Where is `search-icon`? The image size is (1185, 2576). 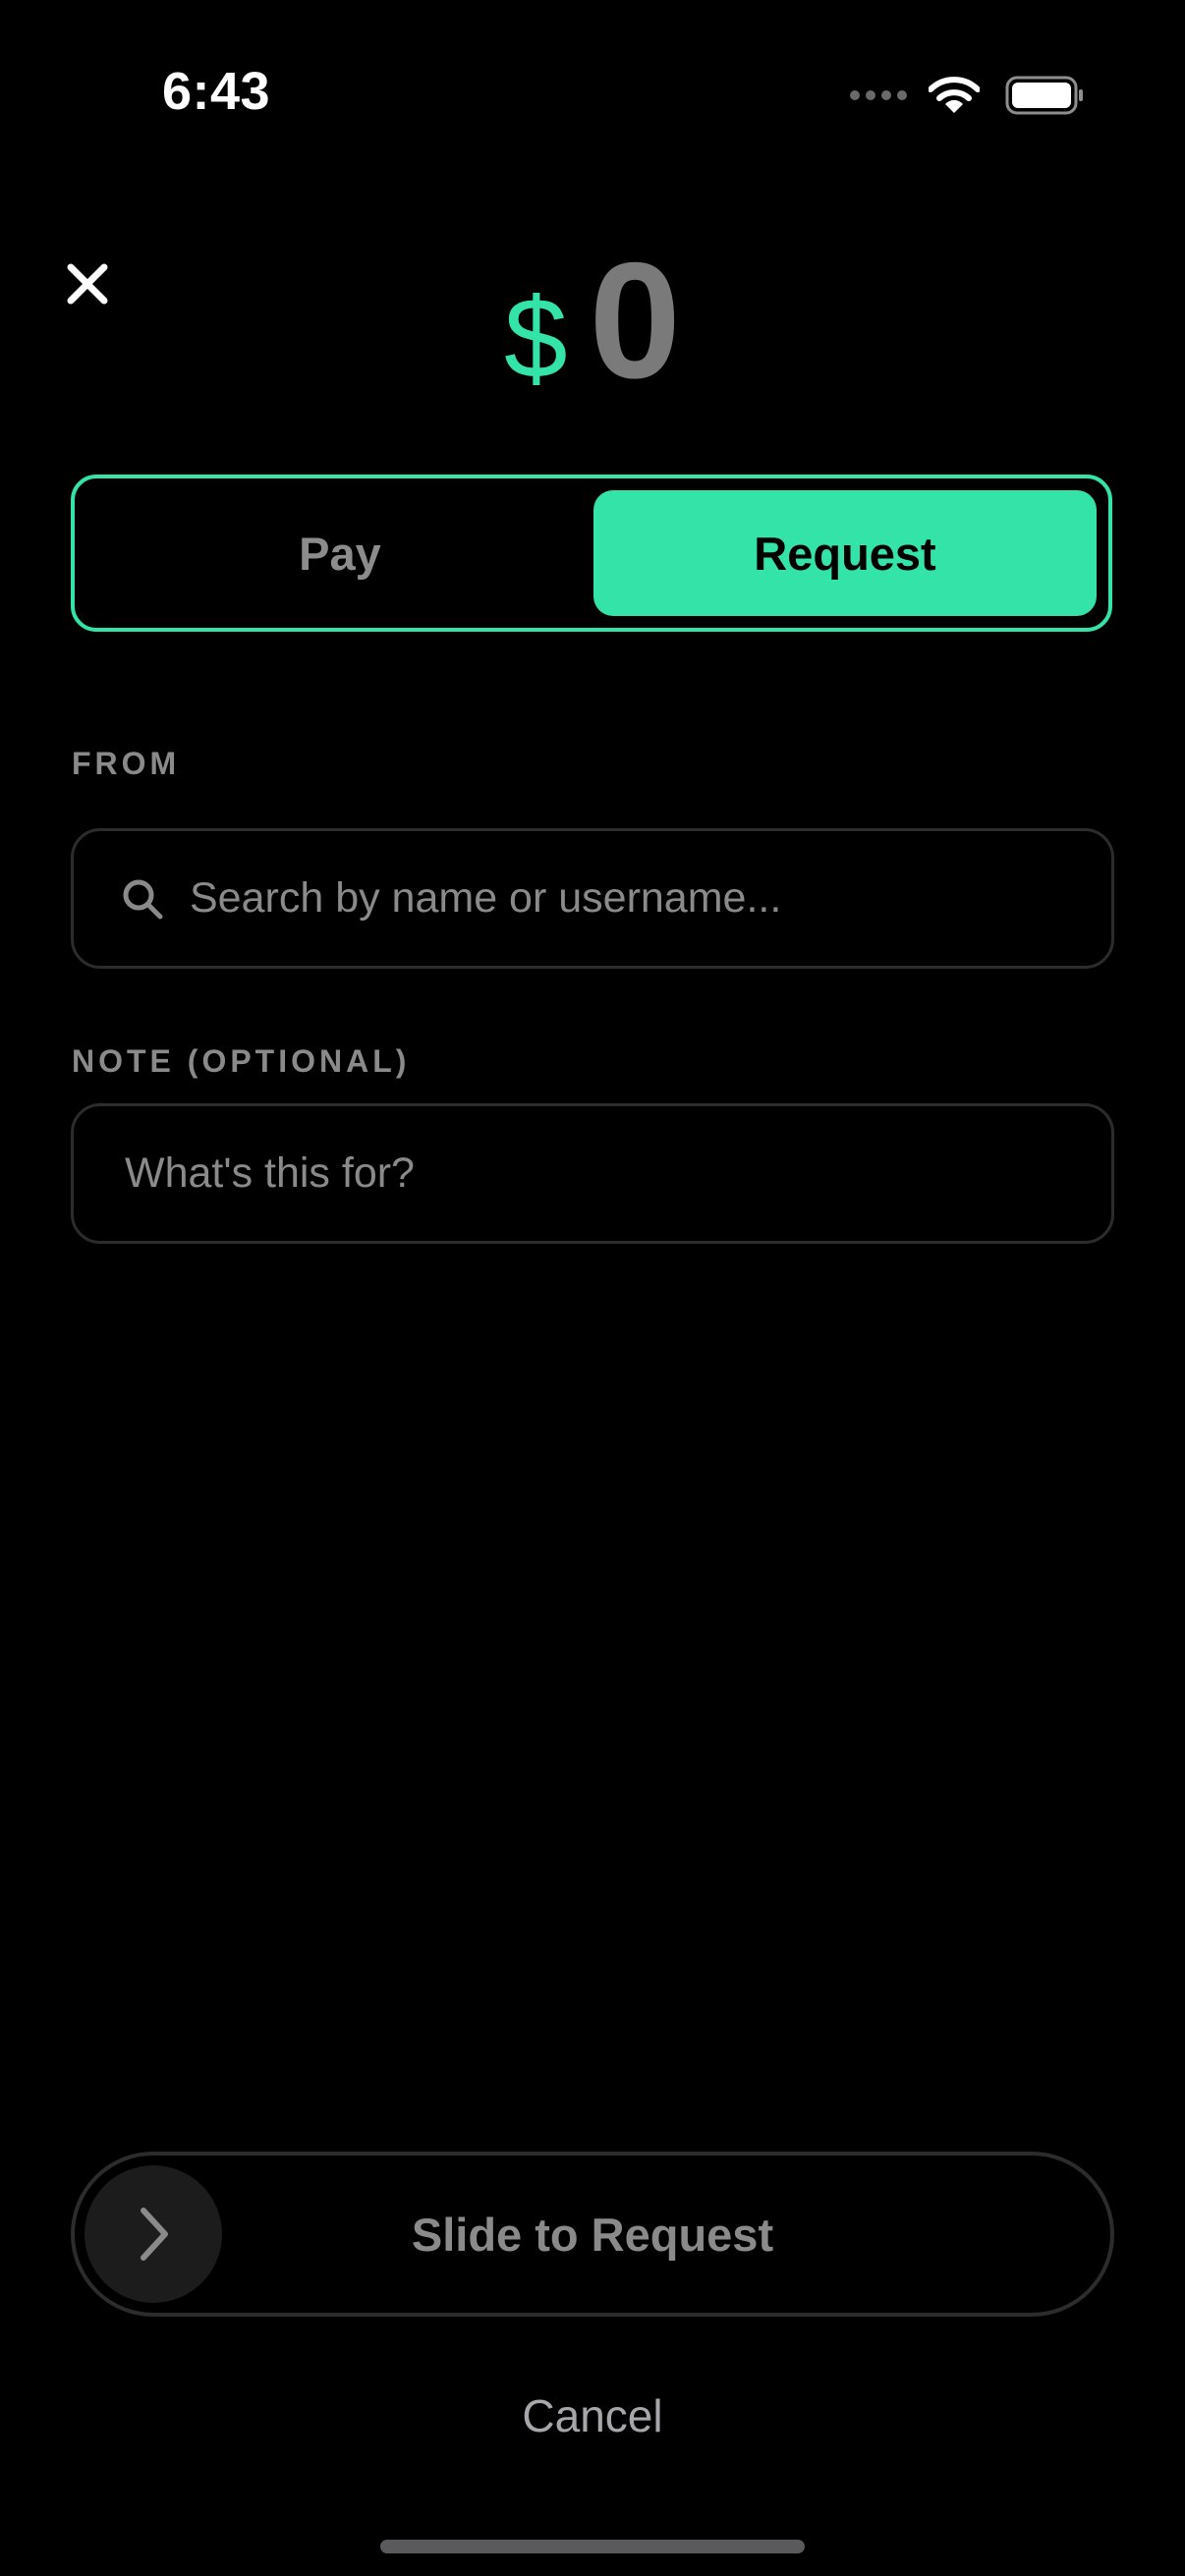 search-icon is located at coordinates (143, 899).